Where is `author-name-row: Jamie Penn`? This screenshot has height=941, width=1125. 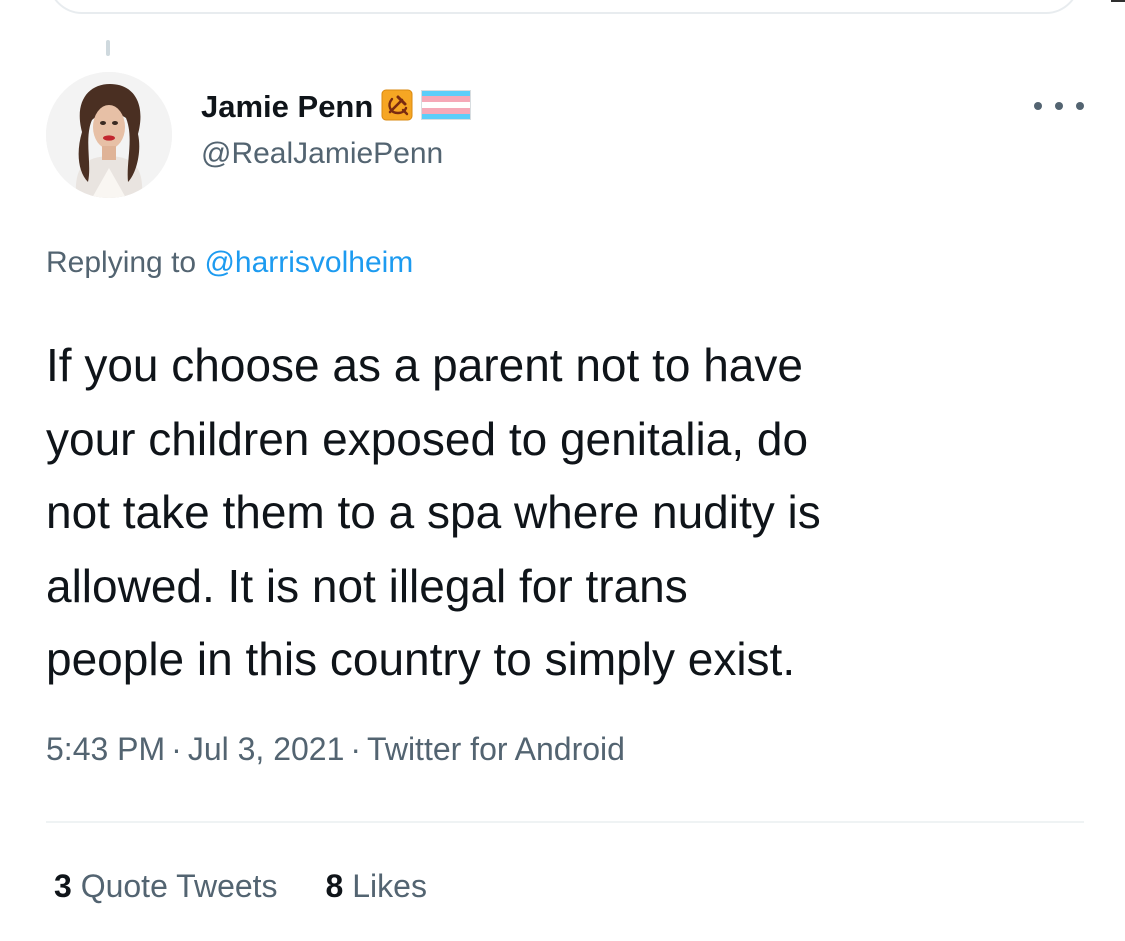 author-name-row: Jamie Penn is located at coordinates (336, 107).